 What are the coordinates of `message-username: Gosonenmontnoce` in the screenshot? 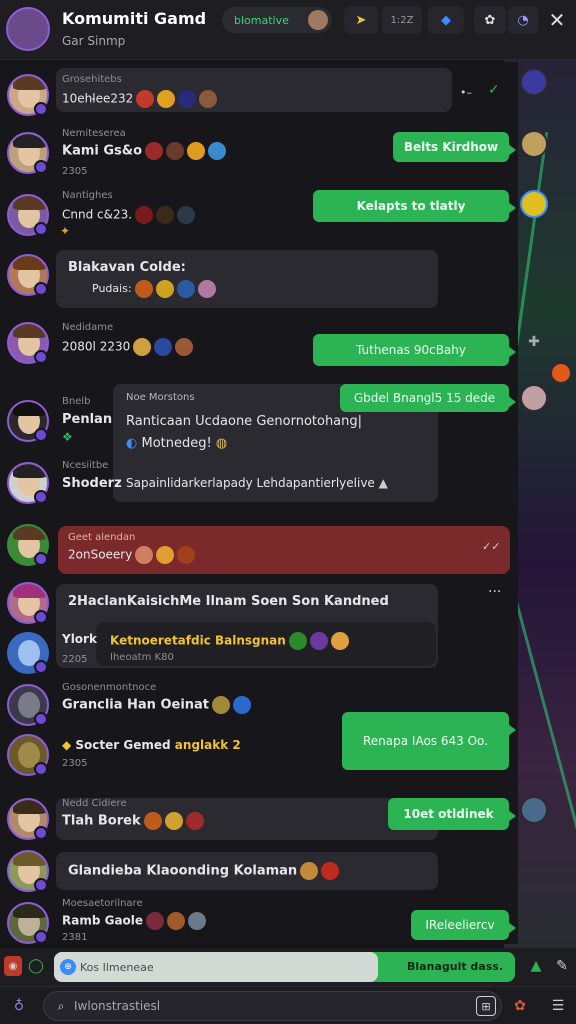 It's located at (109, 687).